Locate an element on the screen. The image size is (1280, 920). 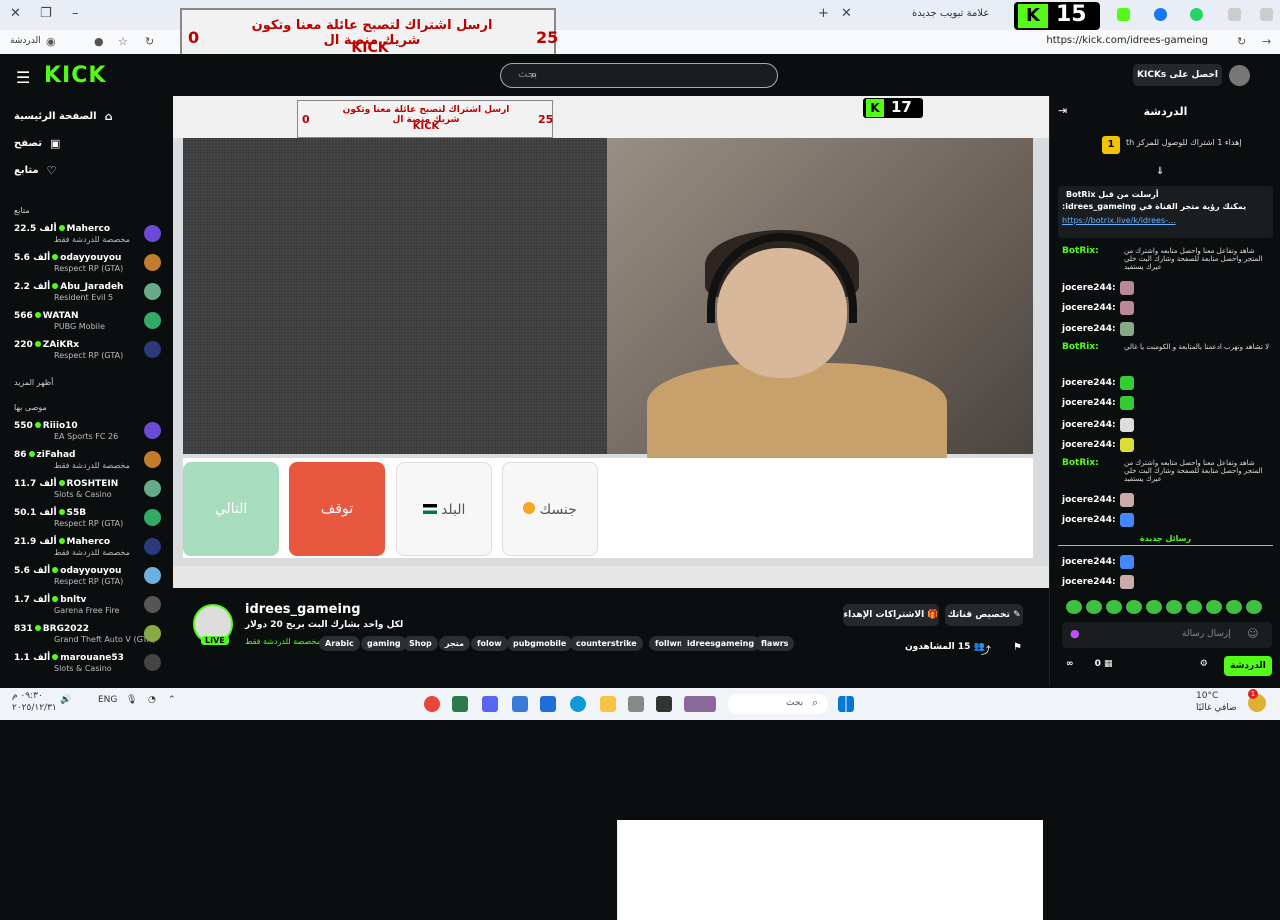
emote-picker-icon: ● is located at coordinates (1075, 633).